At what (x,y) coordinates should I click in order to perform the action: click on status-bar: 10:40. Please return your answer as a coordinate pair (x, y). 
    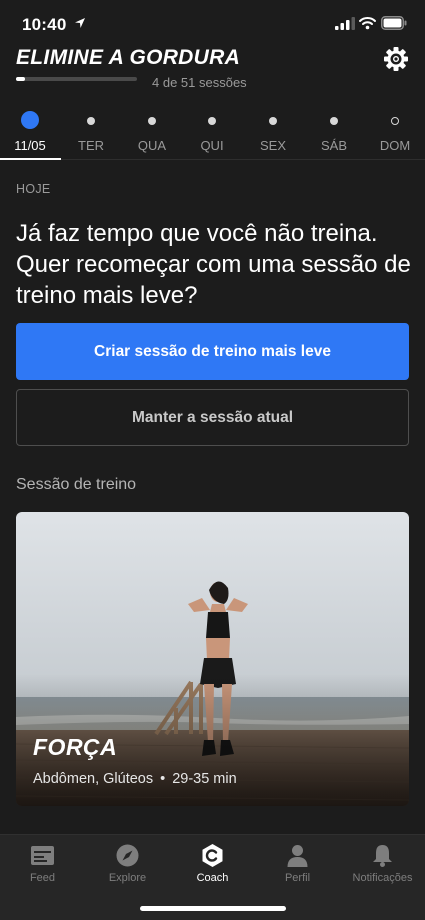
    Looking at the image, I should click on (212, 23).